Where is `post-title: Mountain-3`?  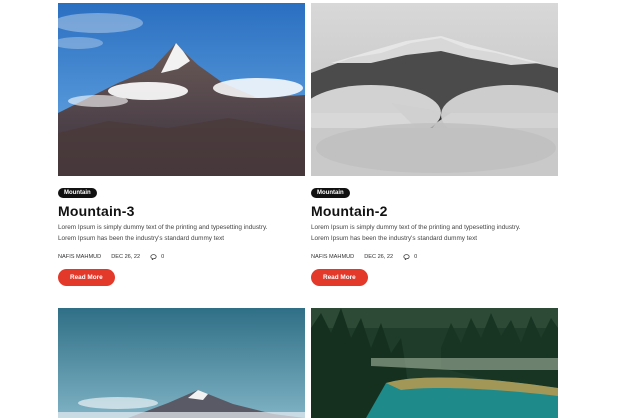
post-title: Mountain-3 is located at coordinates (181, 211).